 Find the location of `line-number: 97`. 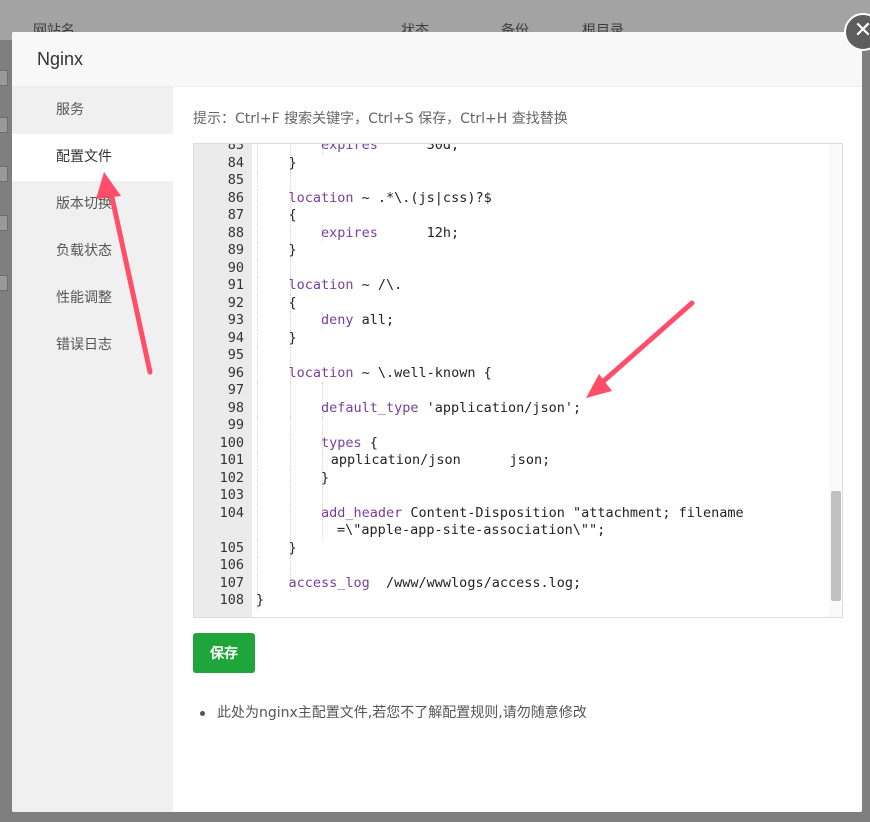

line-number: 97 is located at coordinates (235, 390).